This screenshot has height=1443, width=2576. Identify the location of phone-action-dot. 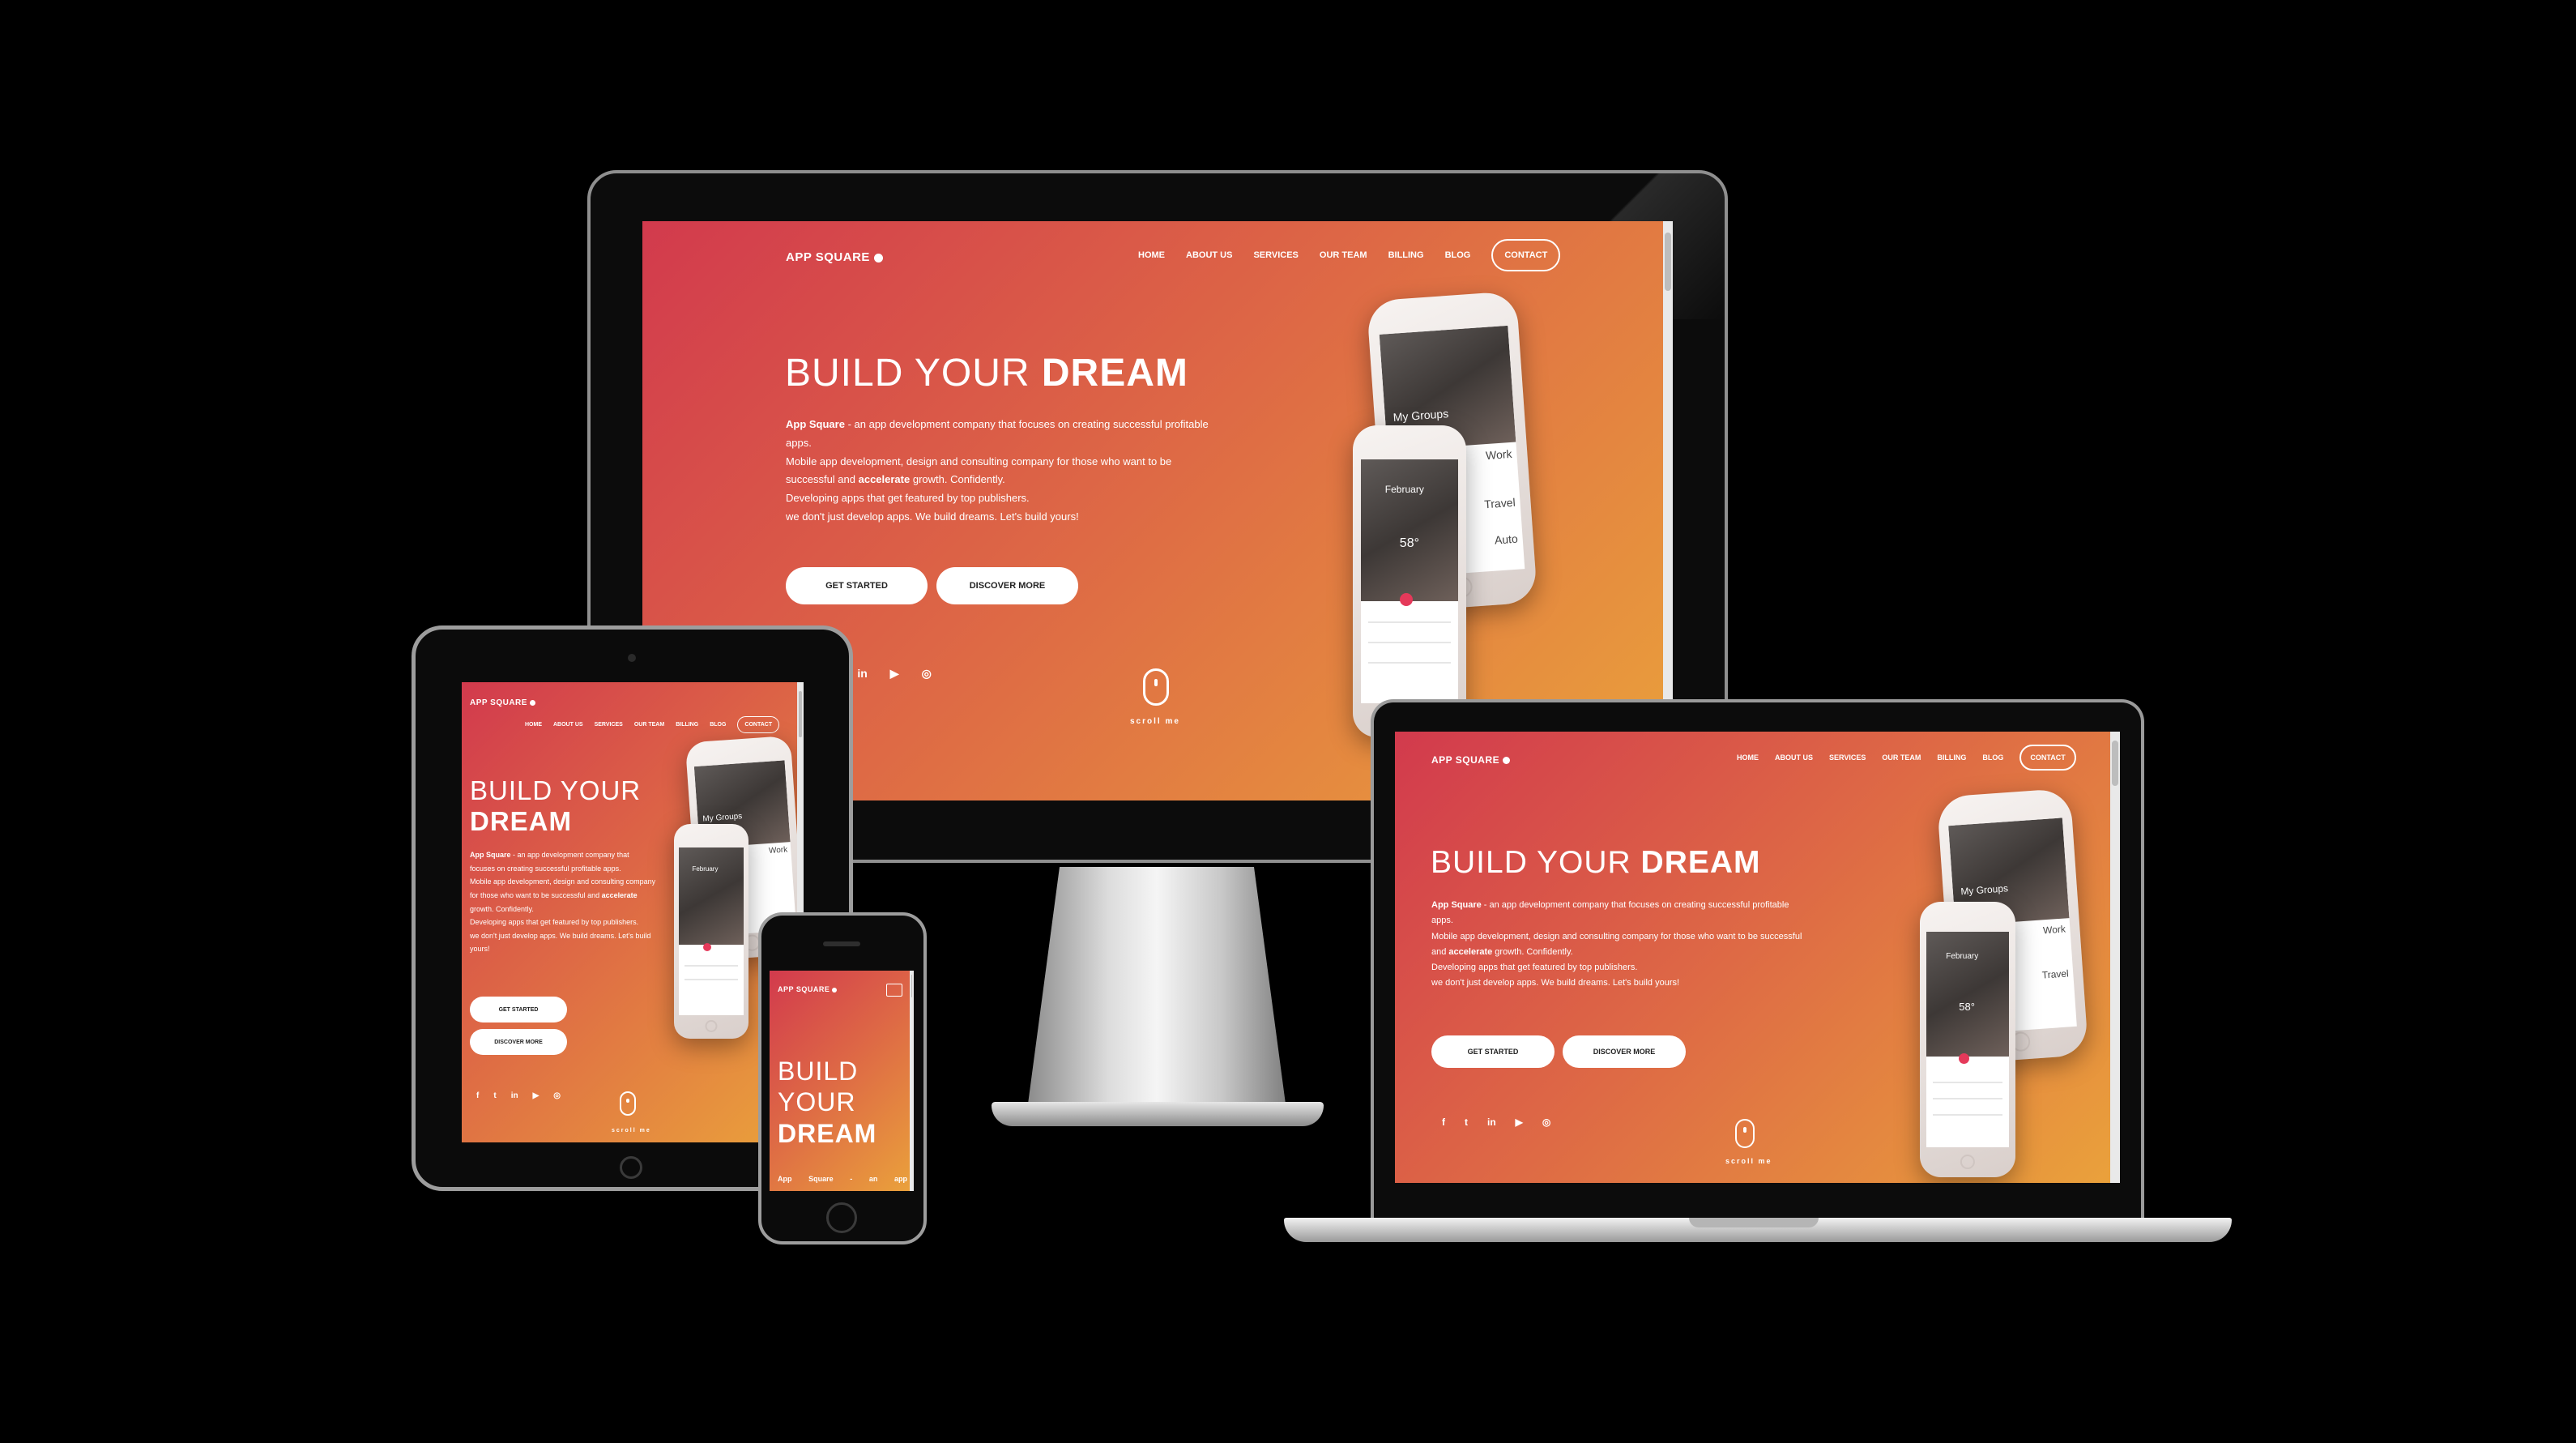
(1406, 600).